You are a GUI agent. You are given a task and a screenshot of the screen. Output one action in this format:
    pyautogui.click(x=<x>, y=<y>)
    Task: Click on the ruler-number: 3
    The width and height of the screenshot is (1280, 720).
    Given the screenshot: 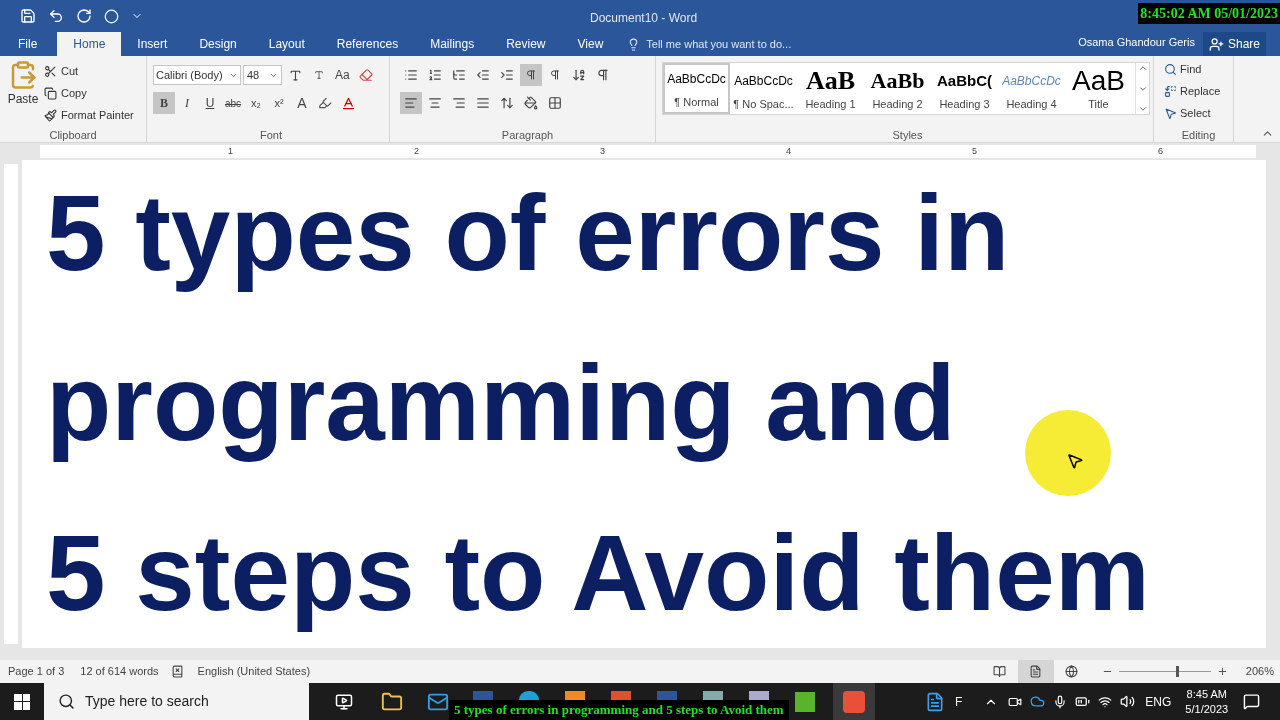 What is the action you would take?
    pyautogui.click(x=602, y=151)
    